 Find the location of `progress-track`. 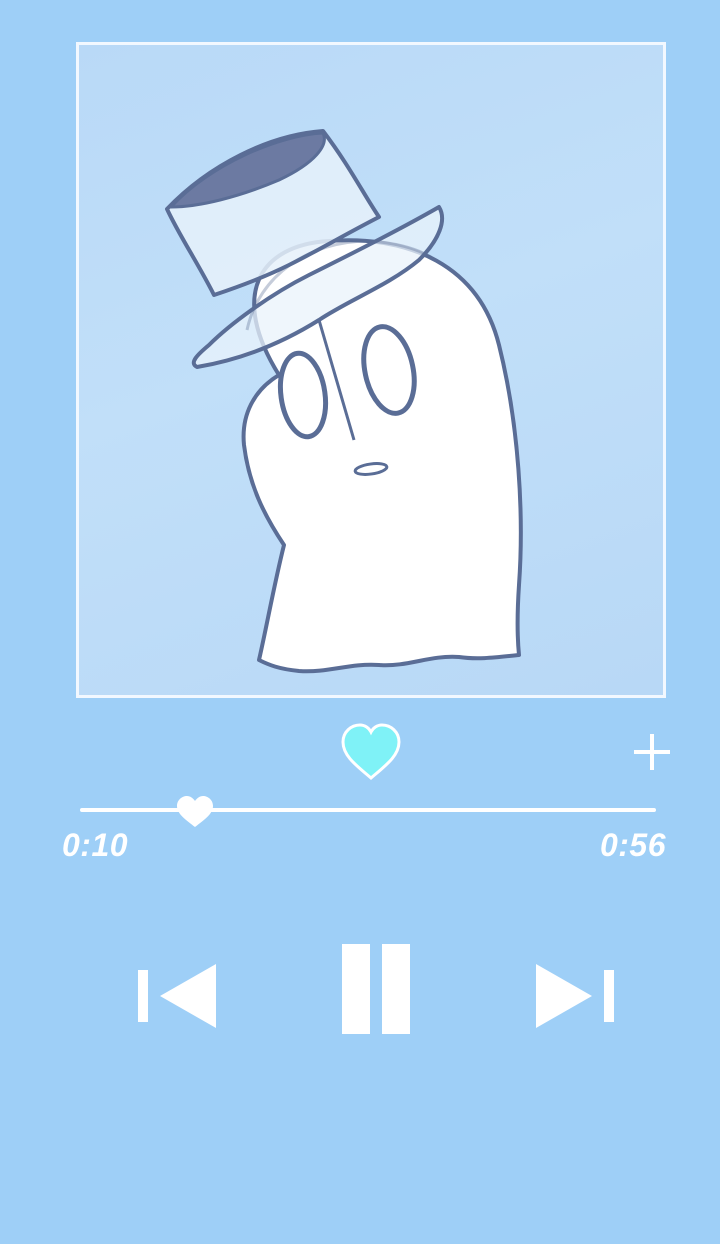

progress-track is located at coordinates (368, 810).